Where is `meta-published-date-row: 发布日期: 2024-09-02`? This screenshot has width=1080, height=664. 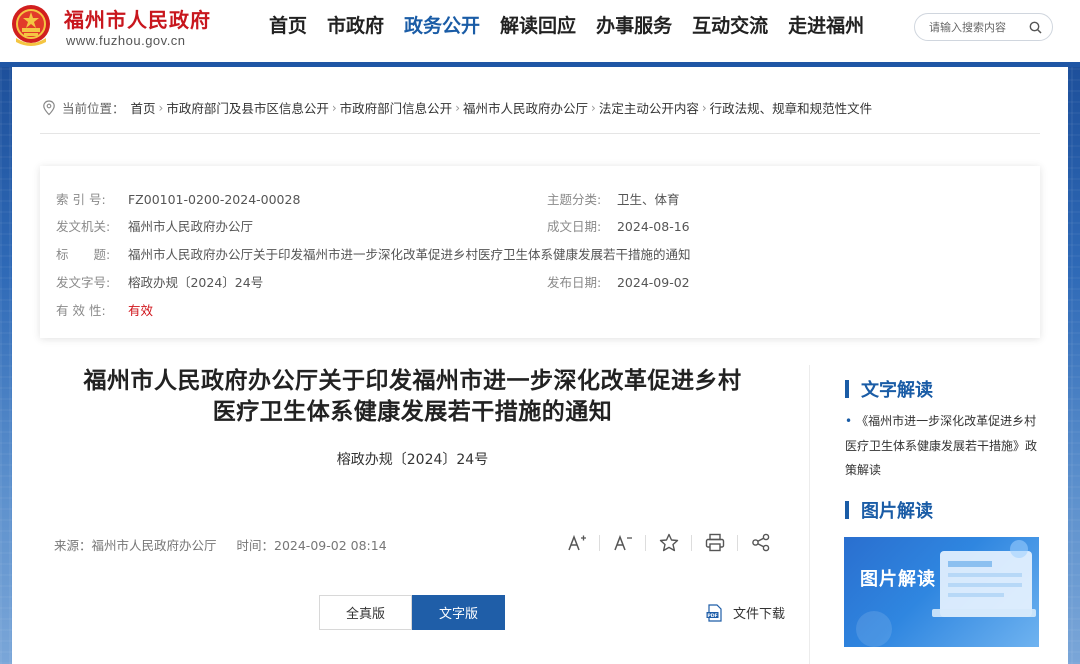
meta-published-date-row: 发布日期: 2024-09-02 is located at coordinates (618, 281).